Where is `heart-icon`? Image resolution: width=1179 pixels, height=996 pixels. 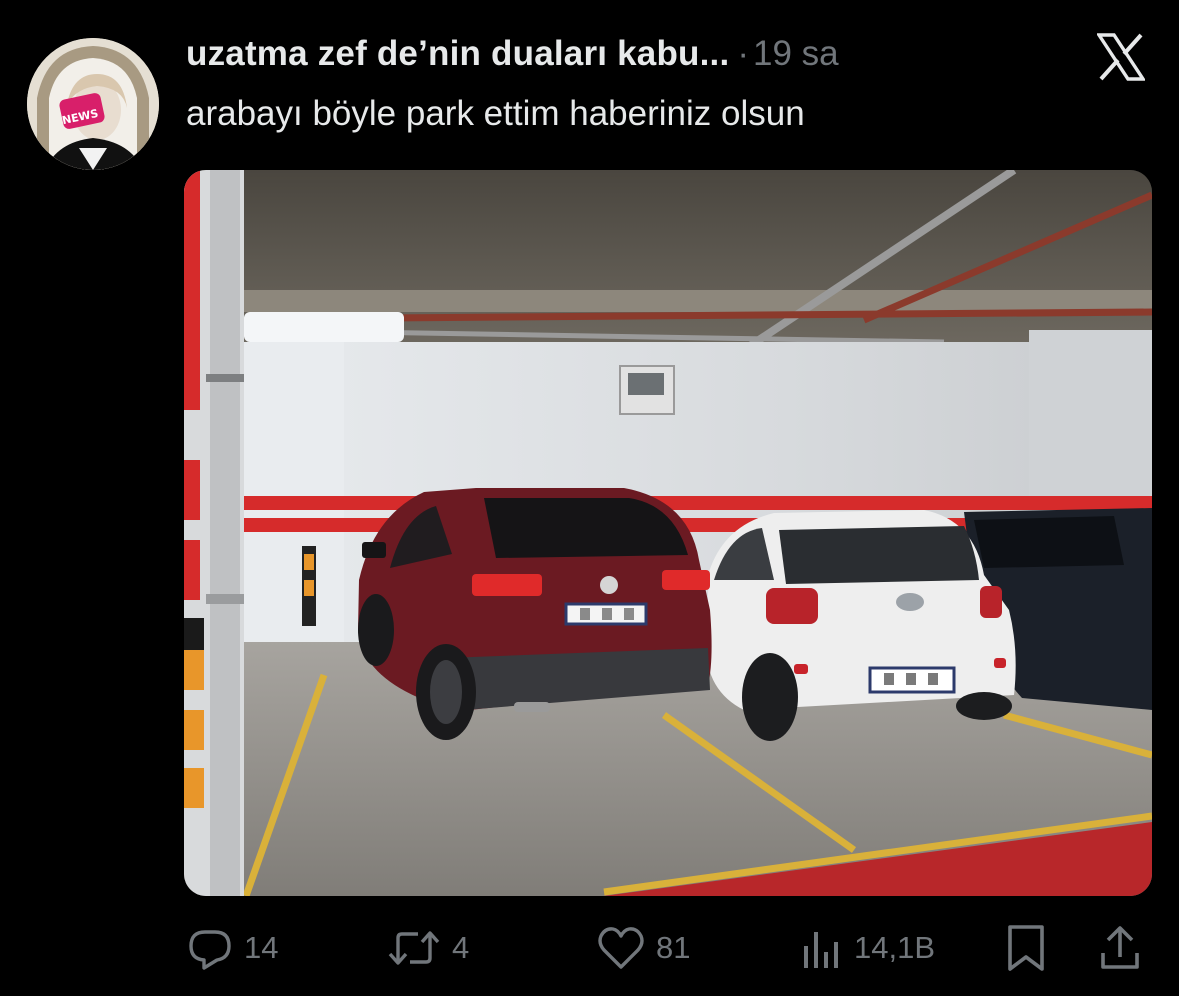 heart-icon is located at coordinates (621, 948).